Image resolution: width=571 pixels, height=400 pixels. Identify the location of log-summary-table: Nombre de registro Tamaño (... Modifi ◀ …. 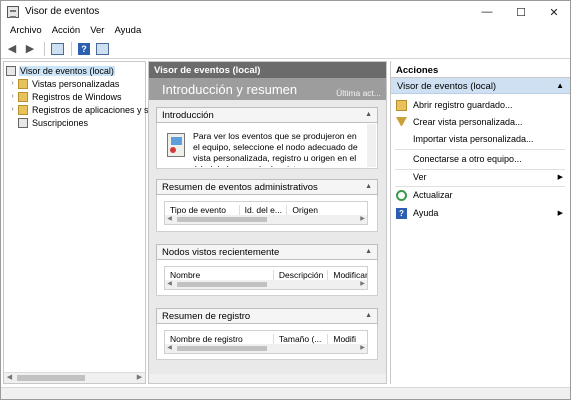
(266, 342).